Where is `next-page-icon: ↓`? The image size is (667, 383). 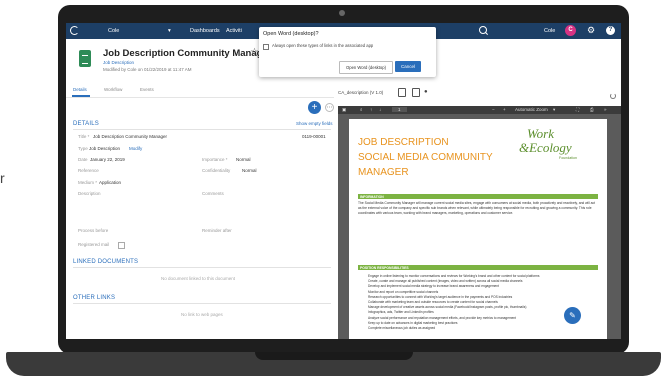
next-page-icon: ↓ is located at coordinates (380, 109).